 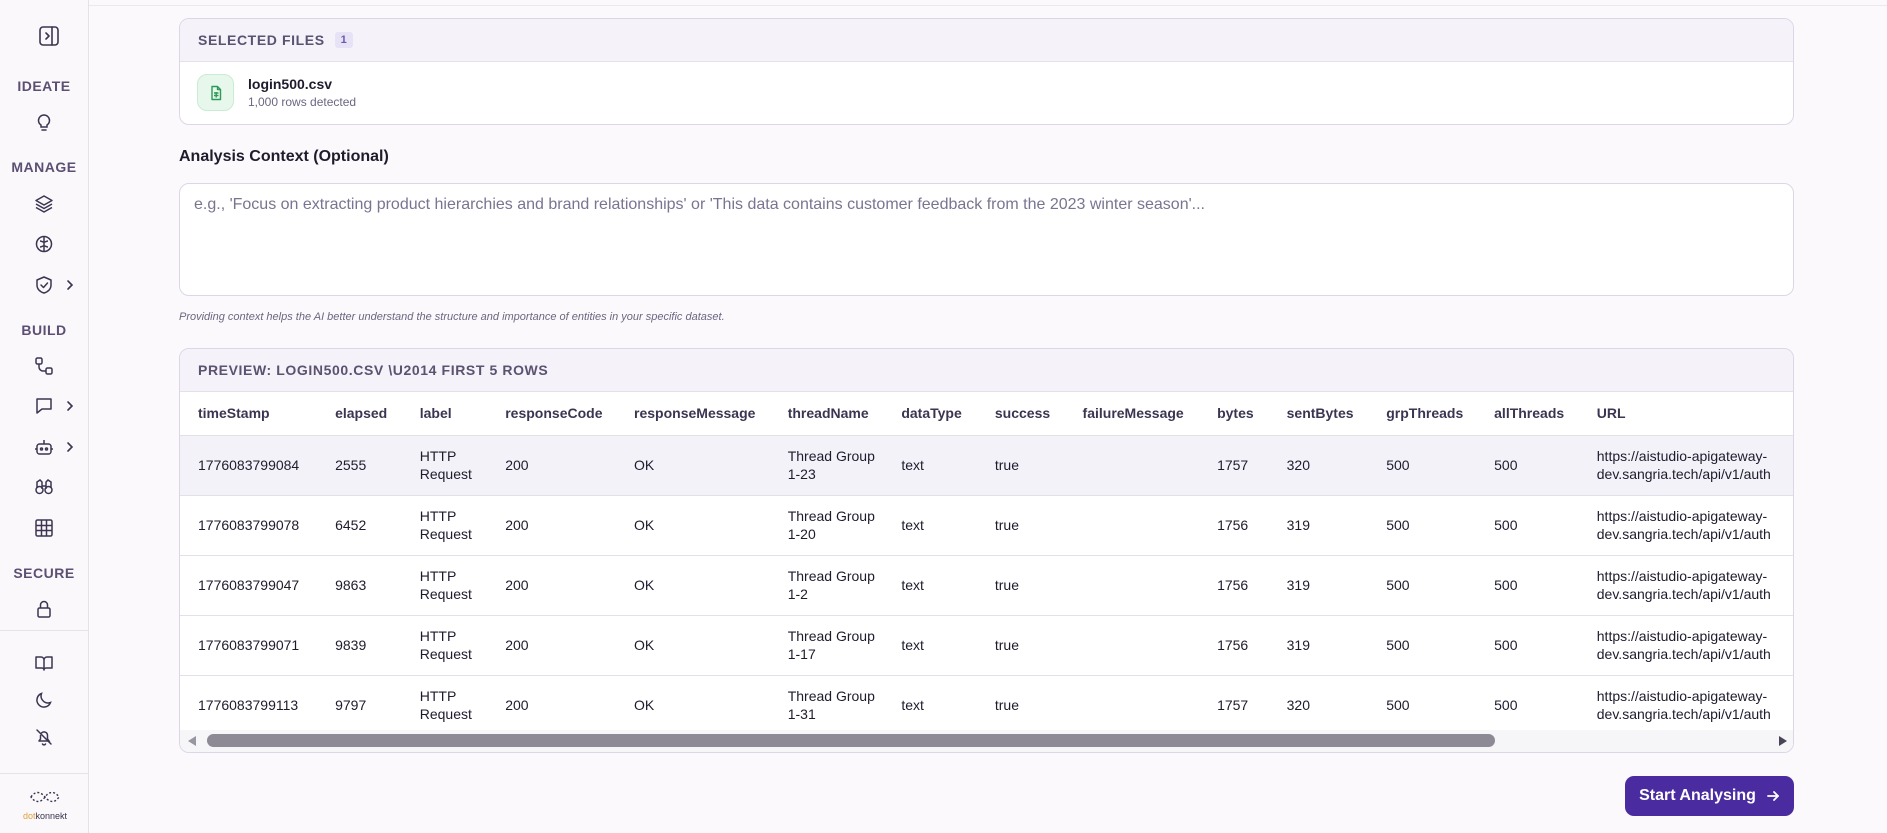 I want to click on top-bar-edge, so click(x=988, y=3).